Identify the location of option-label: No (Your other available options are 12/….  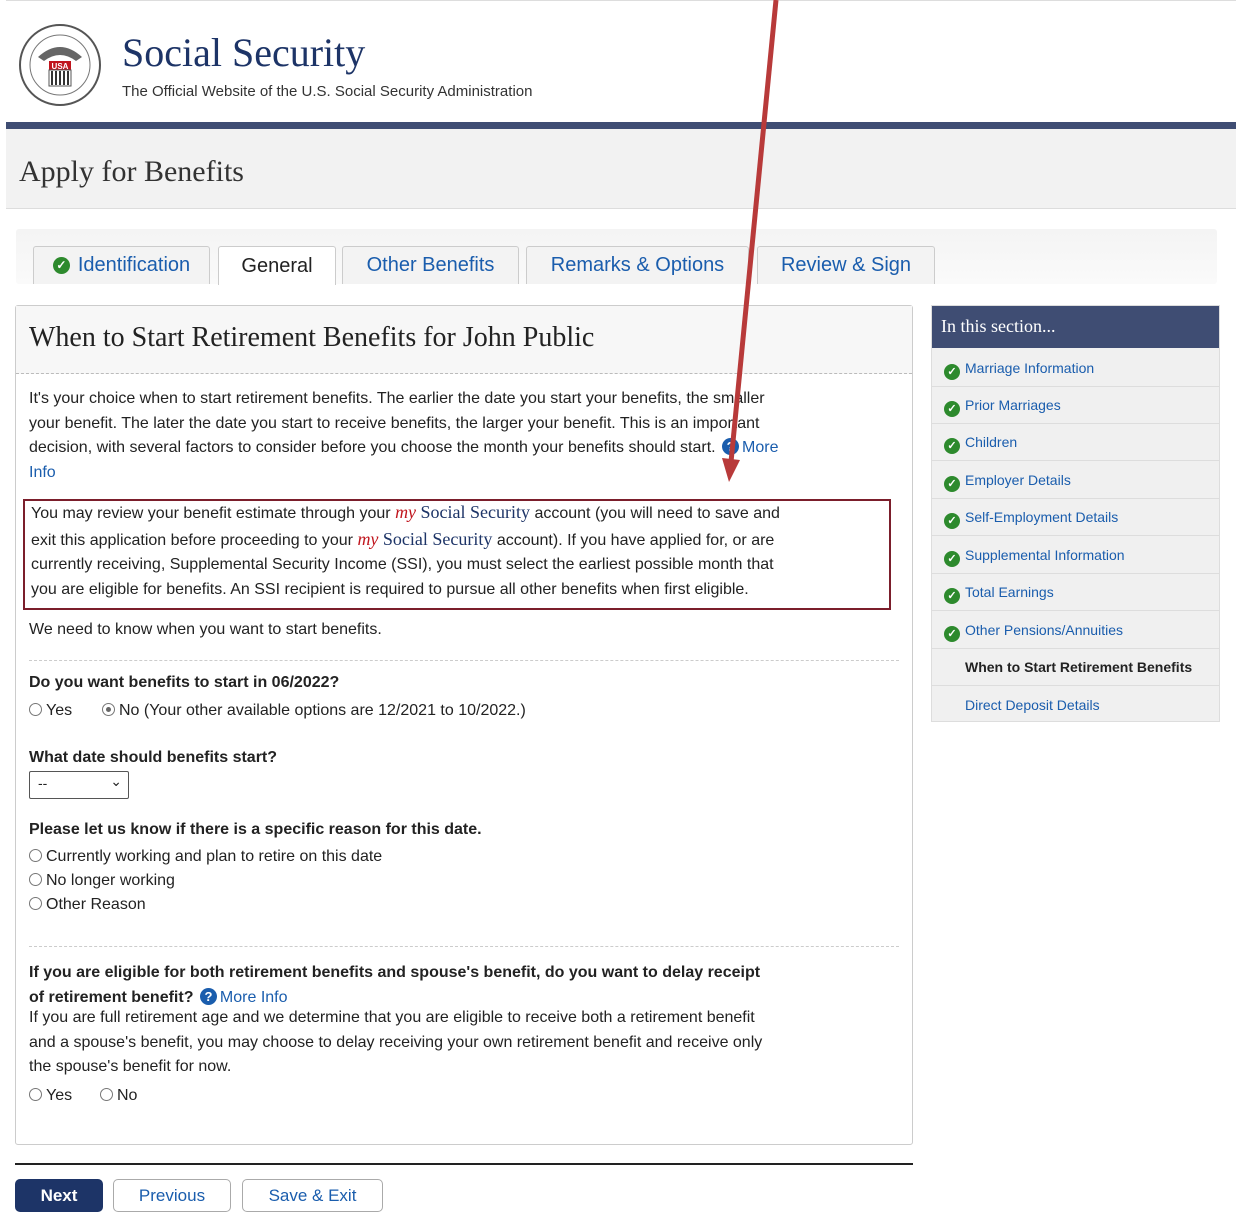
(322, 710).